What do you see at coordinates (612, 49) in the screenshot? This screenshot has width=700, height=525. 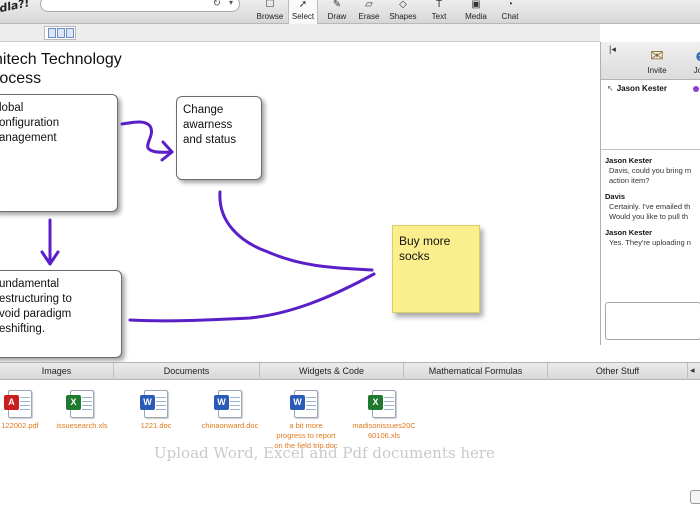 I see `collapse-panel-icon: |◂` at bounding box center [612, 49].